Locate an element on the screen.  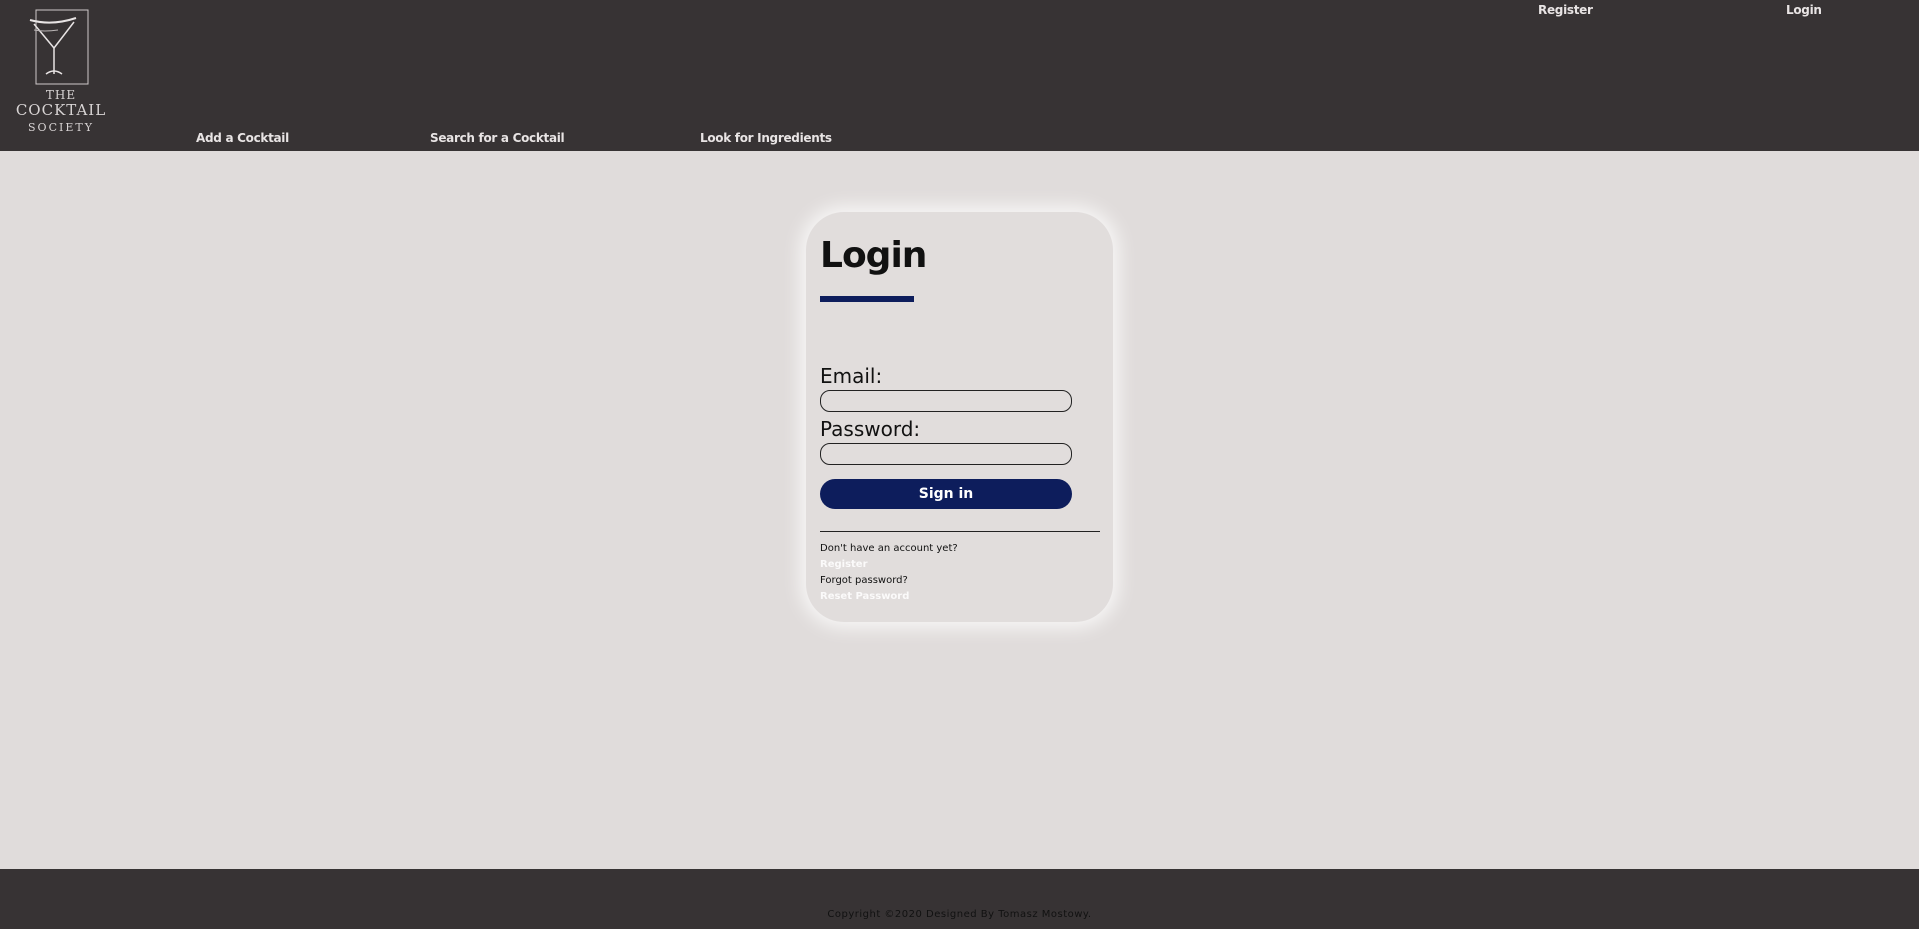
email-label: Email: is located at coordinates (851, 376).